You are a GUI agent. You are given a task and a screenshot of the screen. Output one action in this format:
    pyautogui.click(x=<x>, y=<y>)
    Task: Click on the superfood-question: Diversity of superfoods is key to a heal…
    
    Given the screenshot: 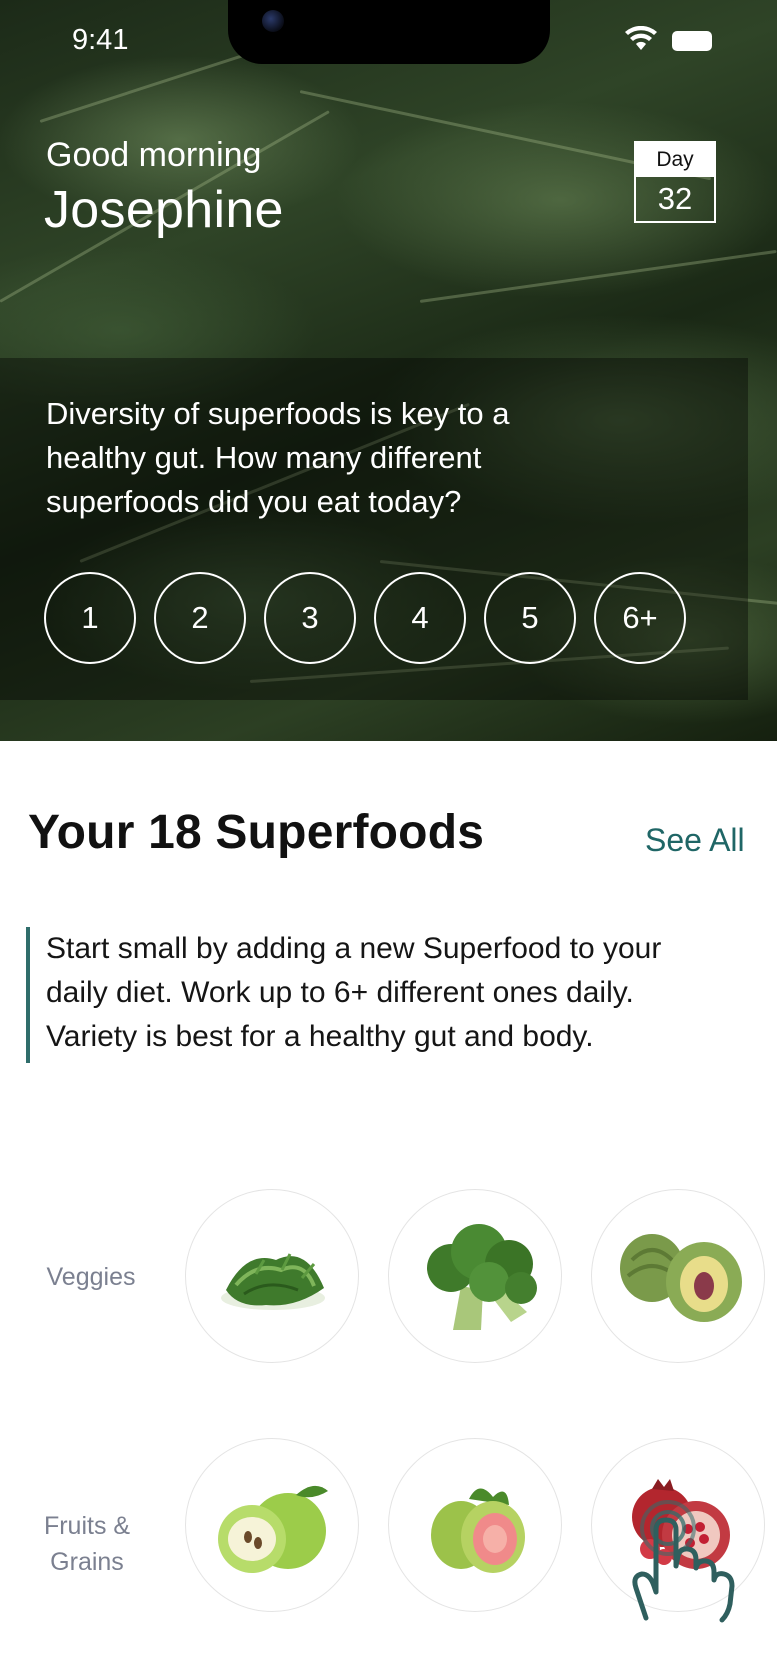 What is the action you would take?
    pyautogui.click(x=278, y=457)
    